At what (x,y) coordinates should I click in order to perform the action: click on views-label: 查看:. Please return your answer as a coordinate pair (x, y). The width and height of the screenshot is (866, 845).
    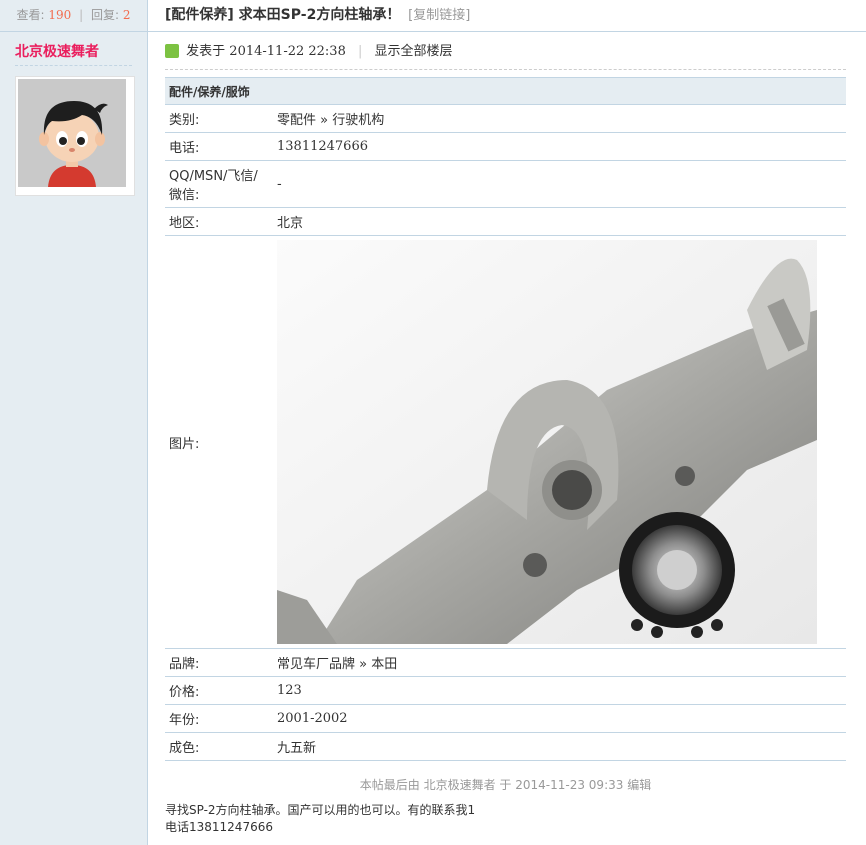
    Looking at the image, I should click on (30, 15).